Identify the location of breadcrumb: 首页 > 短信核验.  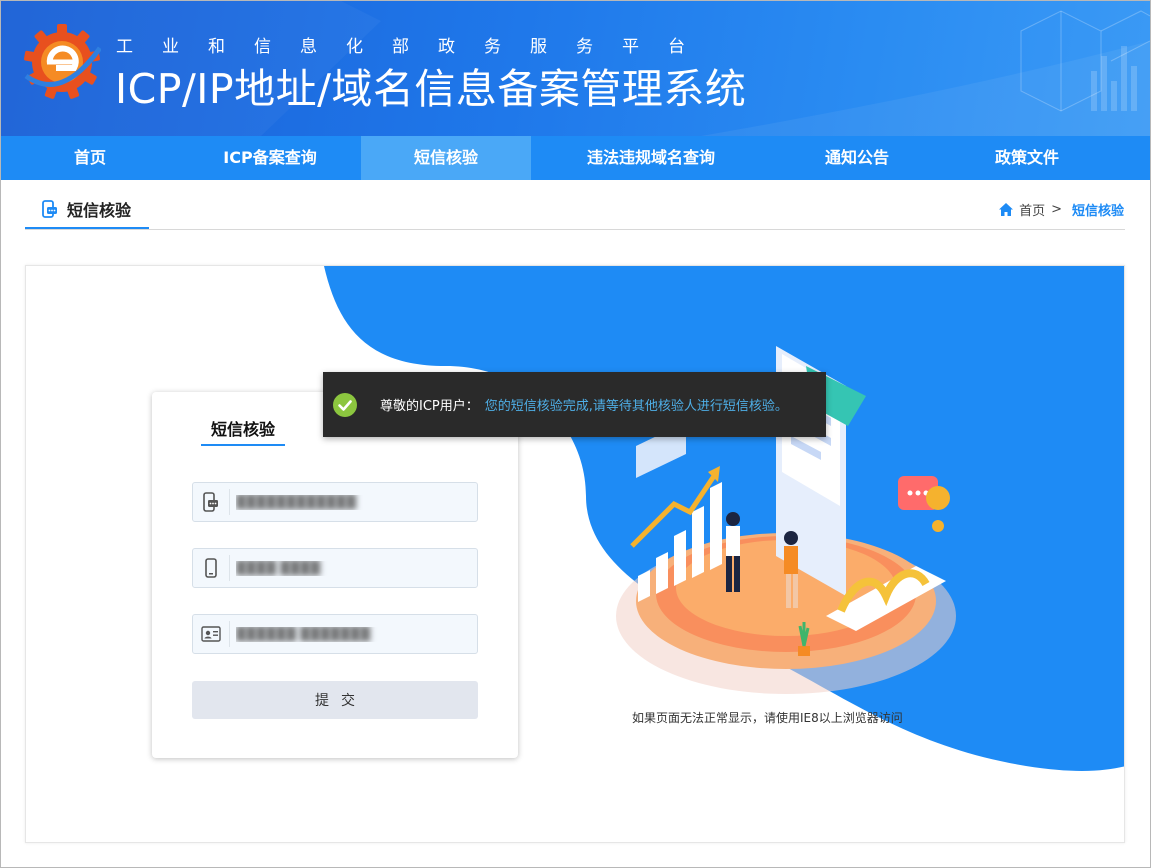
(1061, 209).